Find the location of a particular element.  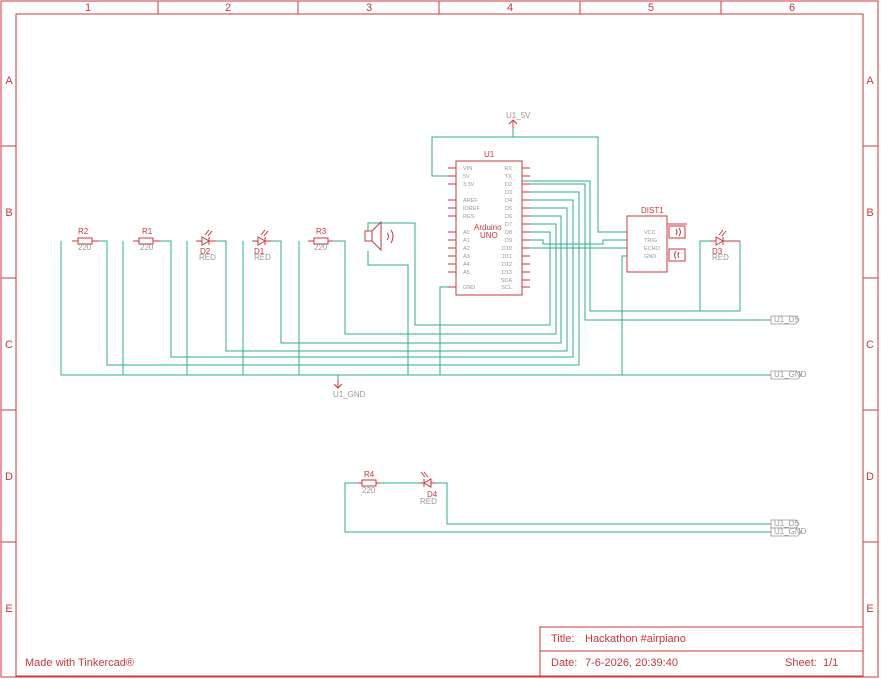

net-label-gnd-1: U1_GND is located at coordinates (788, 375).